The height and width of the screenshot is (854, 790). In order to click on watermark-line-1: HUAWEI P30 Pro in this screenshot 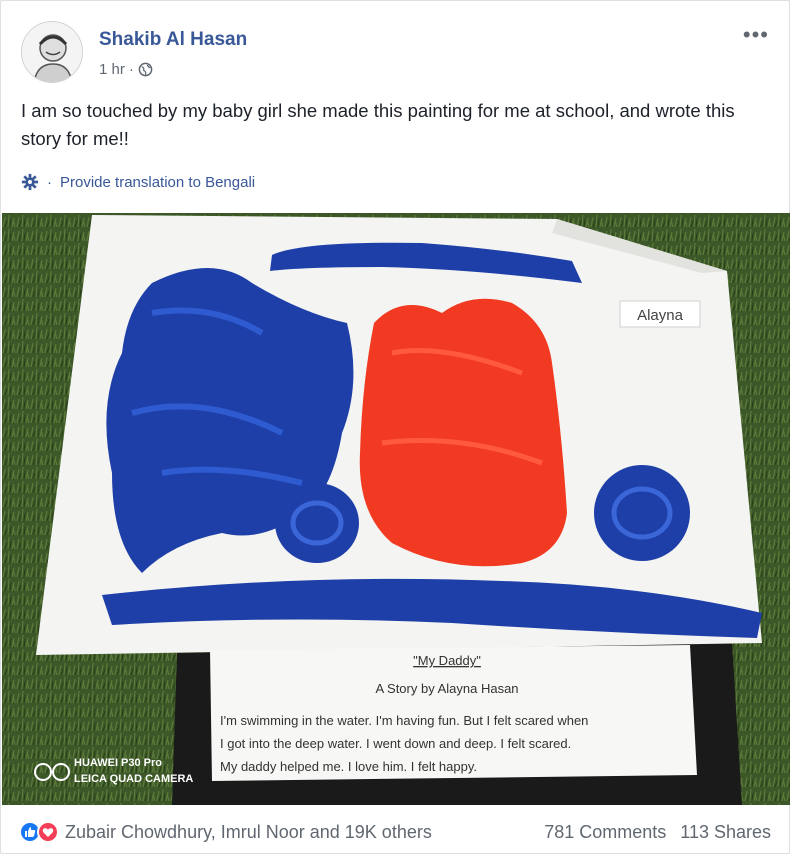, I will do `click(118, 763)`.